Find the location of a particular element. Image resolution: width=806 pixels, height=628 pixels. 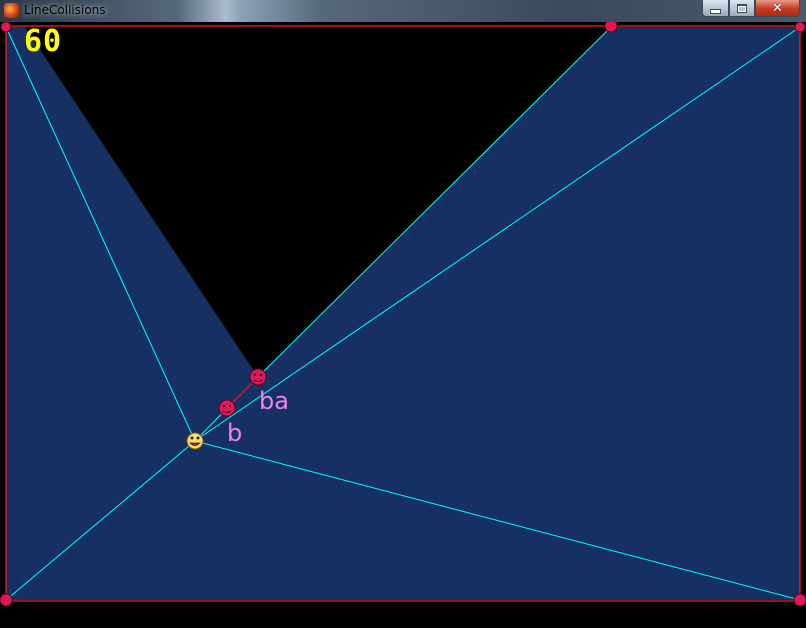

fps-counter: 60 is located at coordinates (43, 41).